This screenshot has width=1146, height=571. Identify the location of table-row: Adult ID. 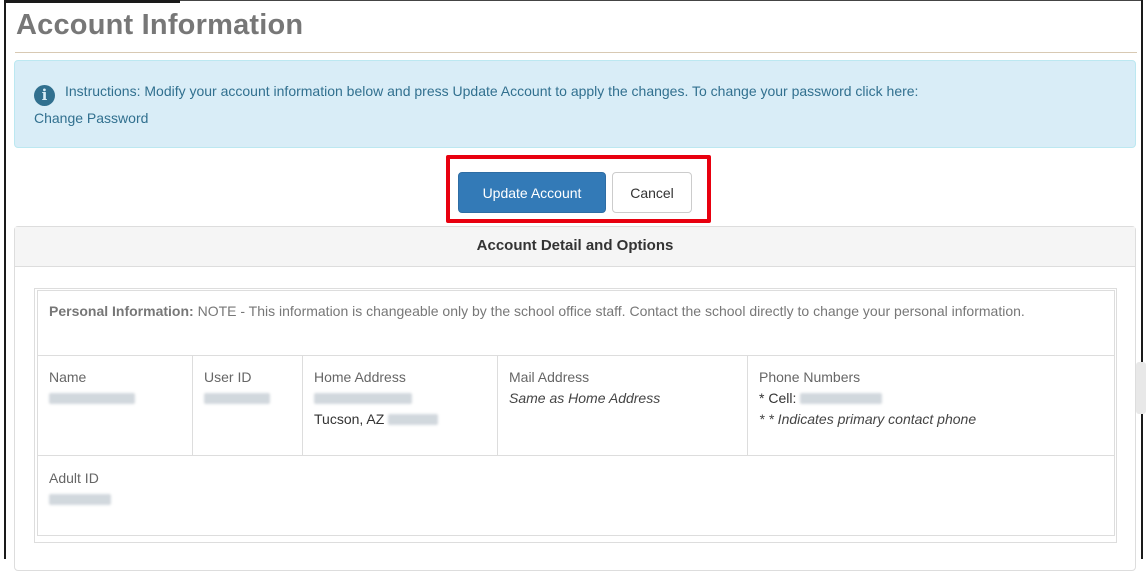
(576, 495).